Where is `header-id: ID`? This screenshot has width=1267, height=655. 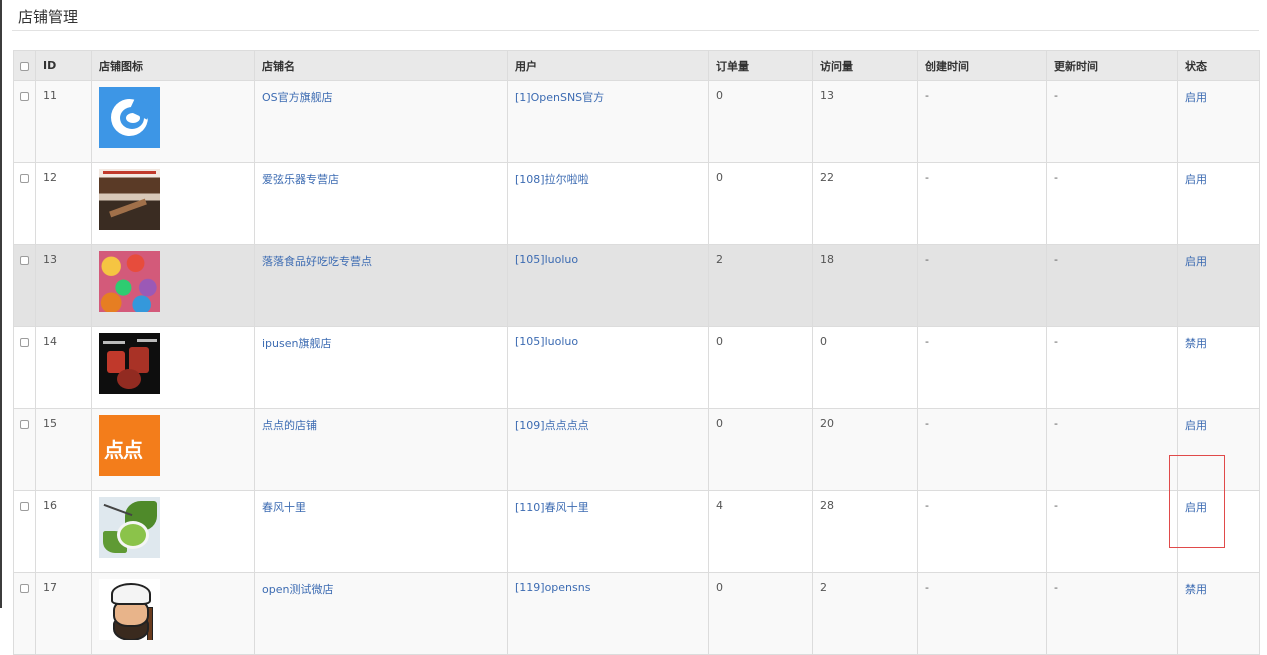
header-id: ID is located at coordinates (63, 65).